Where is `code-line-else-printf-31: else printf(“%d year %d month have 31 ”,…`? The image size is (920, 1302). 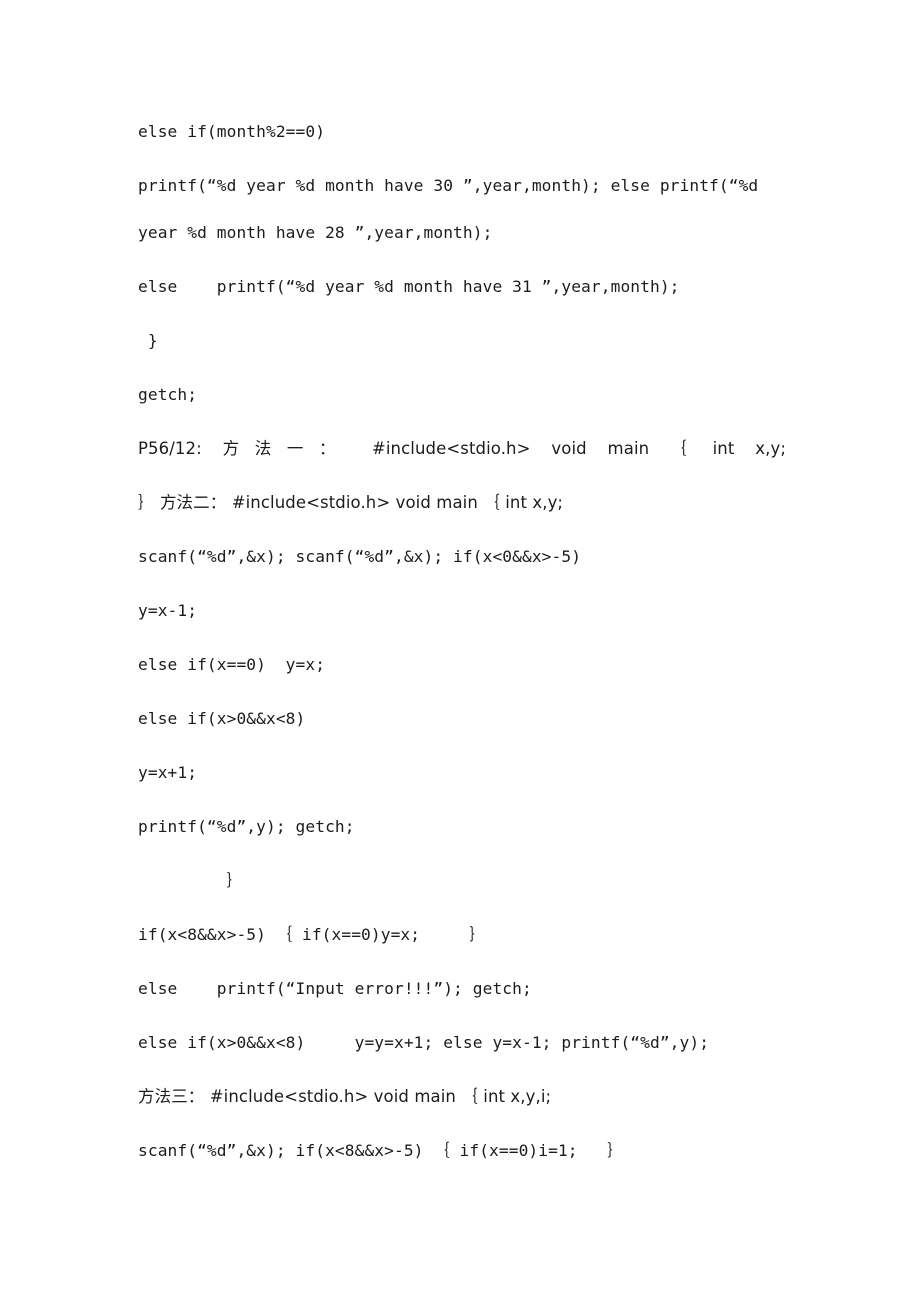
code-line-else-printf-31: else printf(“%d year %d month have 31 ”,… is located at coordinates (409, 286).